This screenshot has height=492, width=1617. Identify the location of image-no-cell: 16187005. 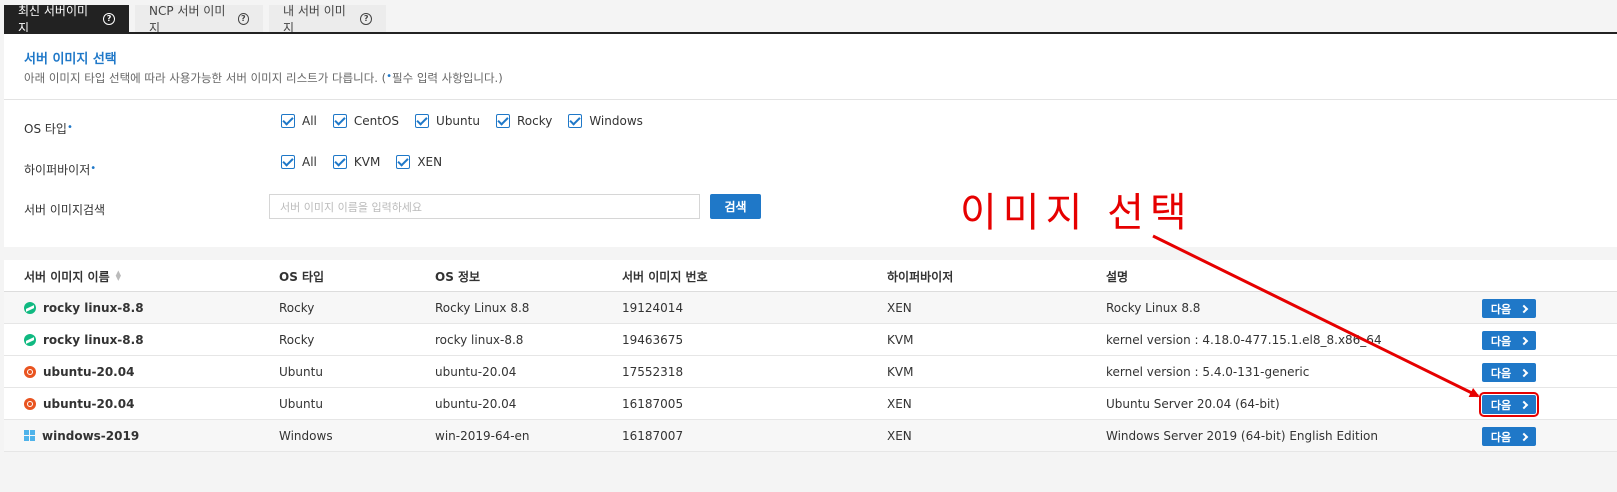
(653, 403).